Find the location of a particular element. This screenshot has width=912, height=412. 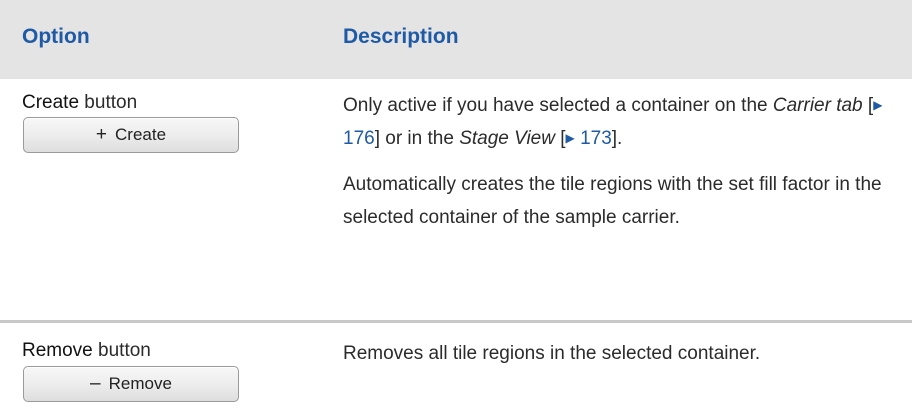

desc-text: or in the is located at coordinates (419, 138).